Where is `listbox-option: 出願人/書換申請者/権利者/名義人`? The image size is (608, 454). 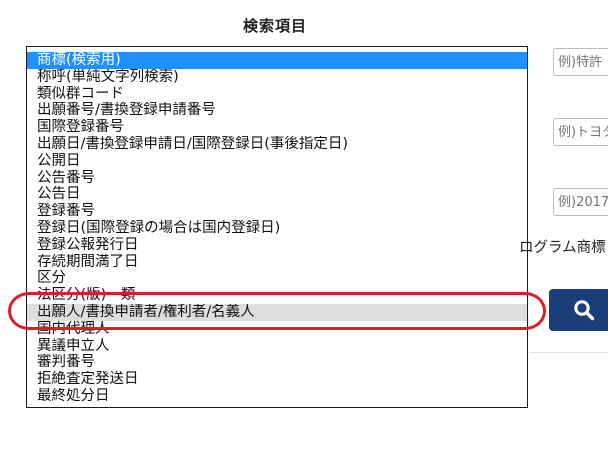
listbox-option: 出願人/書換申請者/権利者/名義人 is located at coordinates (277, 312).